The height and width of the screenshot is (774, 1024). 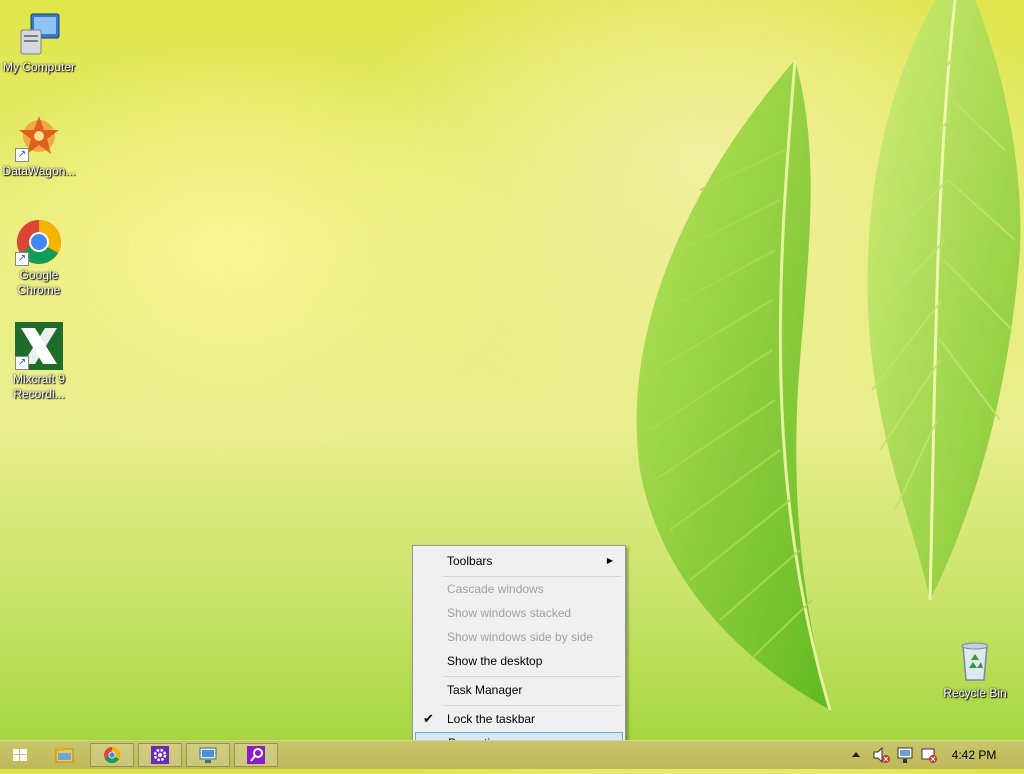 What do you see at coordinates (39, 282) in the screenshot?
I see `desktop-icon-label: Google Chrome` at bounding box center [39, 282].